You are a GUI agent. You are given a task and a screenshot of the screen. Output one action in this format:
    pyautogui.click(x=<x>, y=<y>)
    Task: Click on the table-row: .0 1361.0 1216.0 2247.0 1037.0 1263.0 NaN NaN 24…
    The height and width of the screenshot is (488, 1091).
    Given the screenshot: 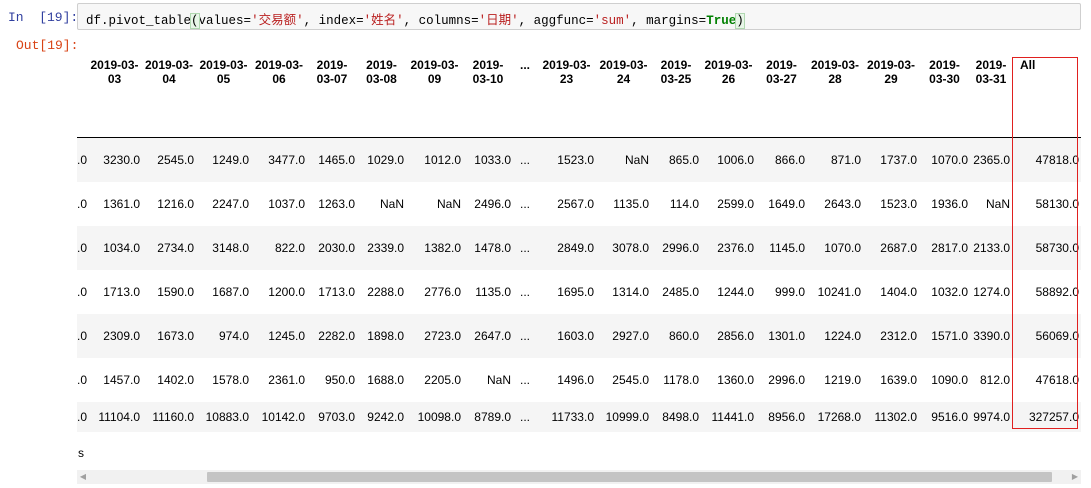 What is the action you would take?
    pyautogui.click(x=579, y=204)
    